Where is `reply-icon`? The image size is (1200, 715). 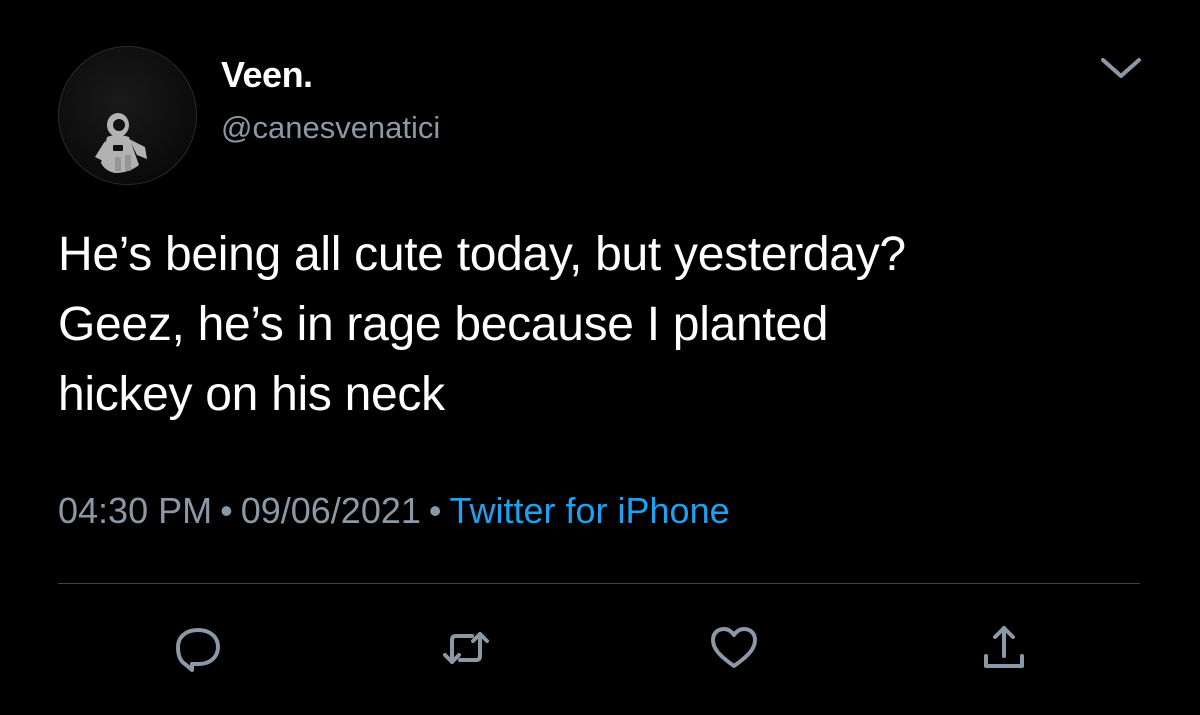 reply-icon is located at coordinates (198, 648).